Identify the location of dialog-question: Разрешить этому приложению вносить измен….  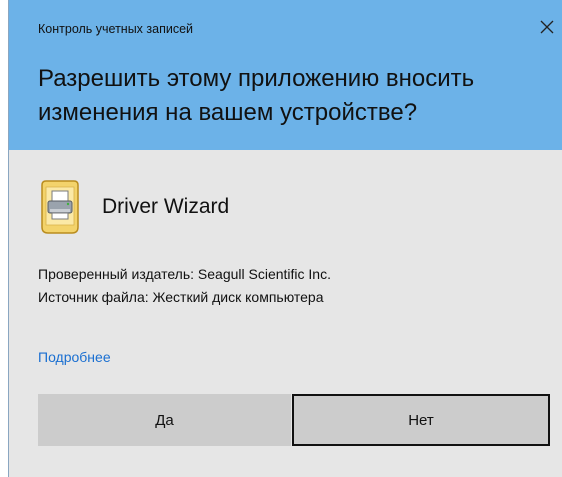
(256, 95).